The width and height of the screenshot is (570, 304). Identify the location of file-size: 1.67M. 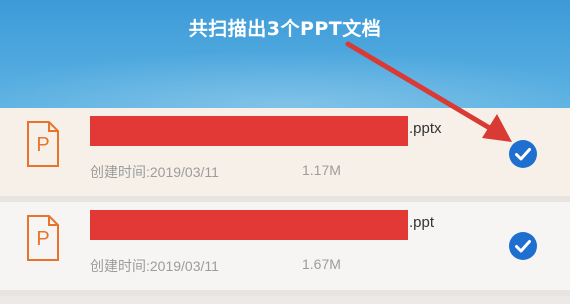
(321, 264).